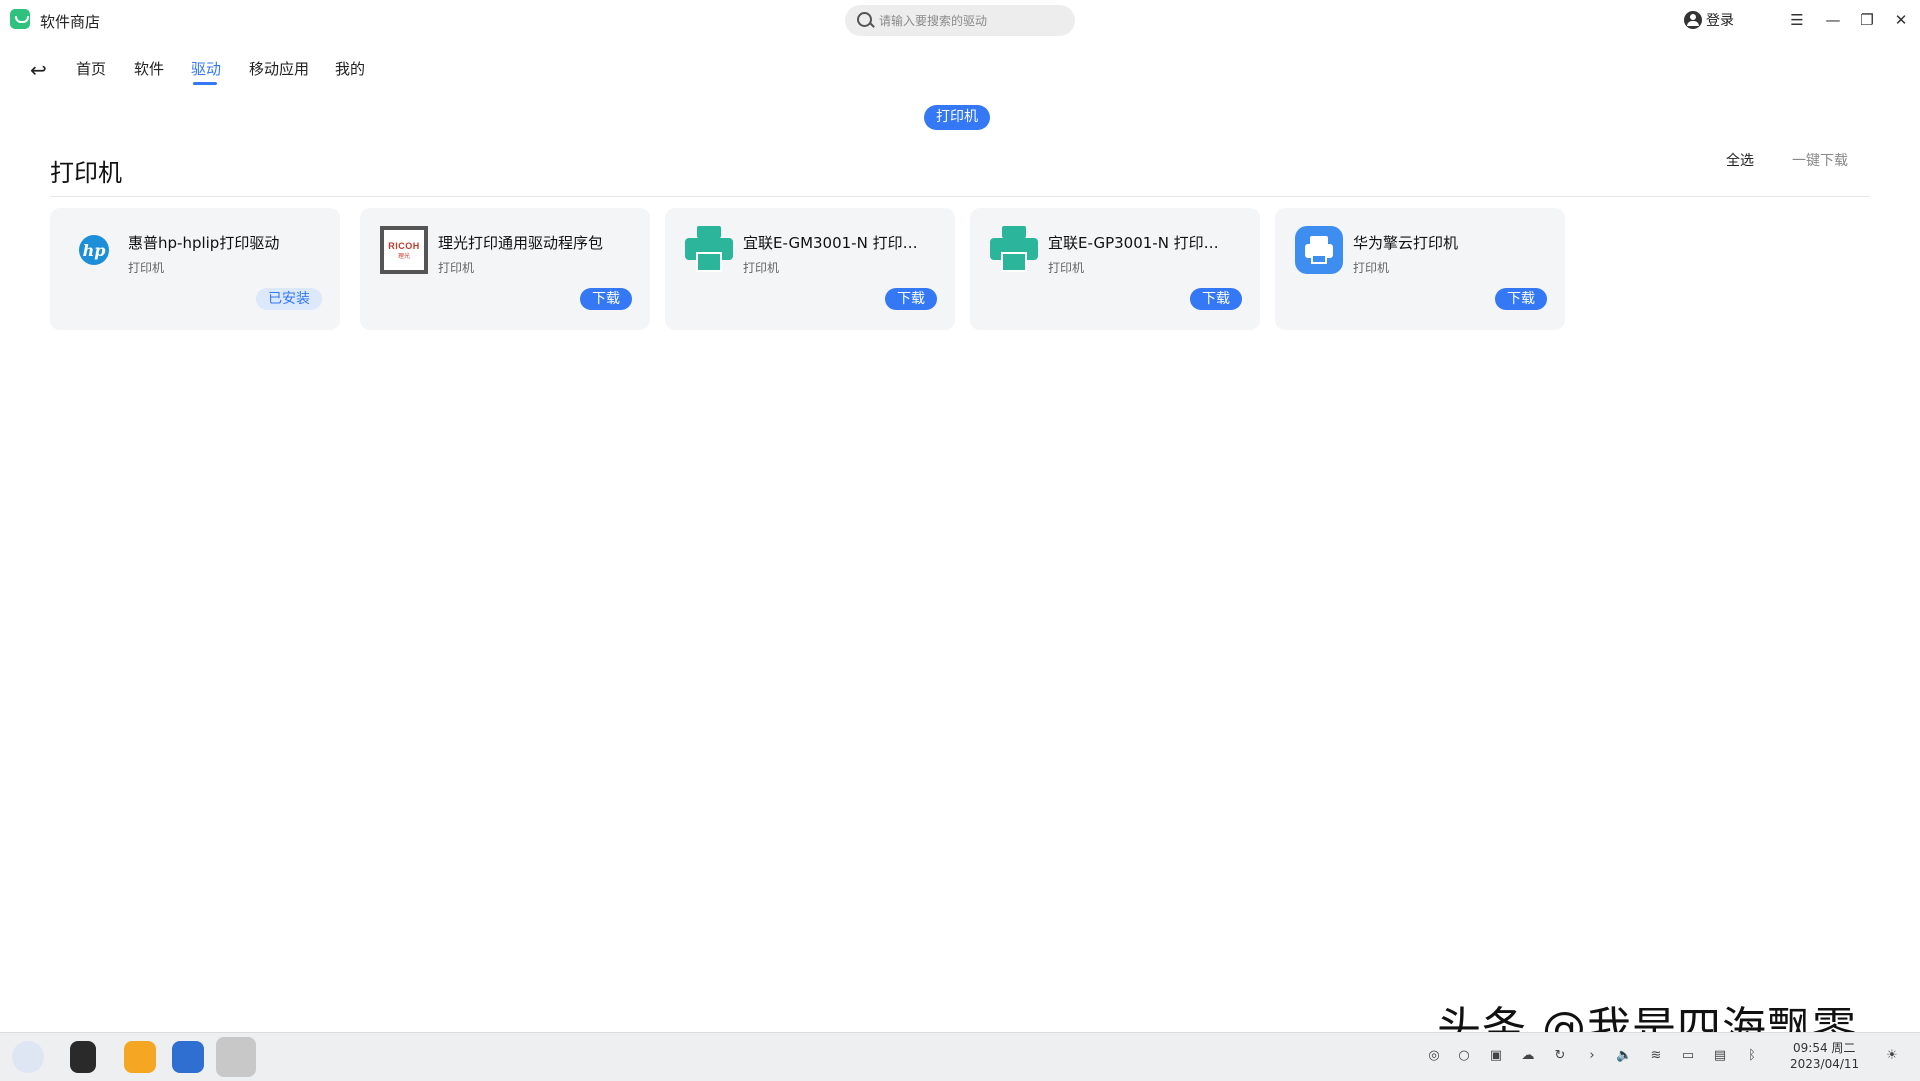 Image resolution: width=1920 pixels, height=1081 pixels. Describe the element at coordinates (140, 1057) in the screenshot. I see `file-manager-icon` at that location.